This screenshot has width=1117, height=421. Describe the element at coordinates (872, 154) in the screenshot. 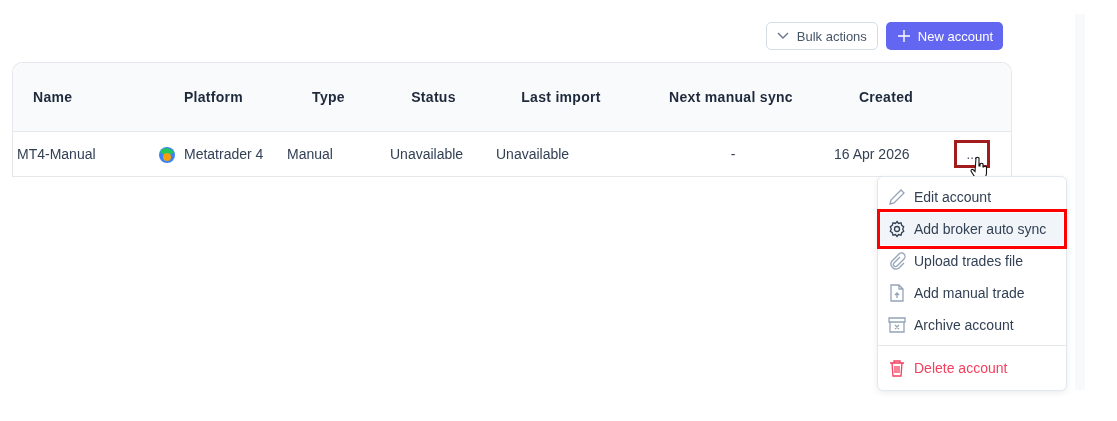

I see `table-cell: 16 Apr 2026` at that location.